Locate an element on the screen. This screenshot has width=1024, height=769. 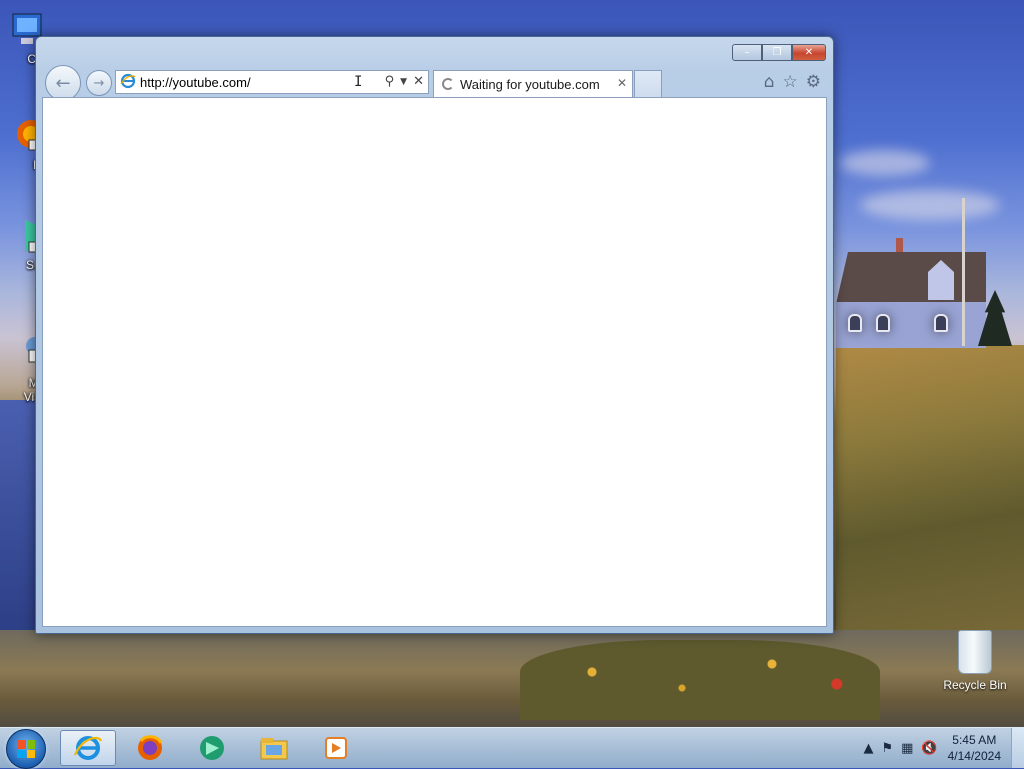
taskbar: ▲ ⚑ ▦ 🔇 5:45 AM 4/14/2024 is located at coordinates (512, 748).